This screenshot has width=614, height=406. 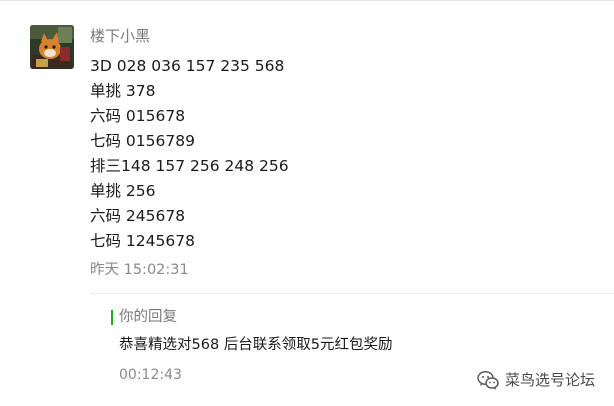 What do you see at coordinates (351, 317) in the screenshot?
I see `reply-header: 你的回复` at bounding box center [351, 317].